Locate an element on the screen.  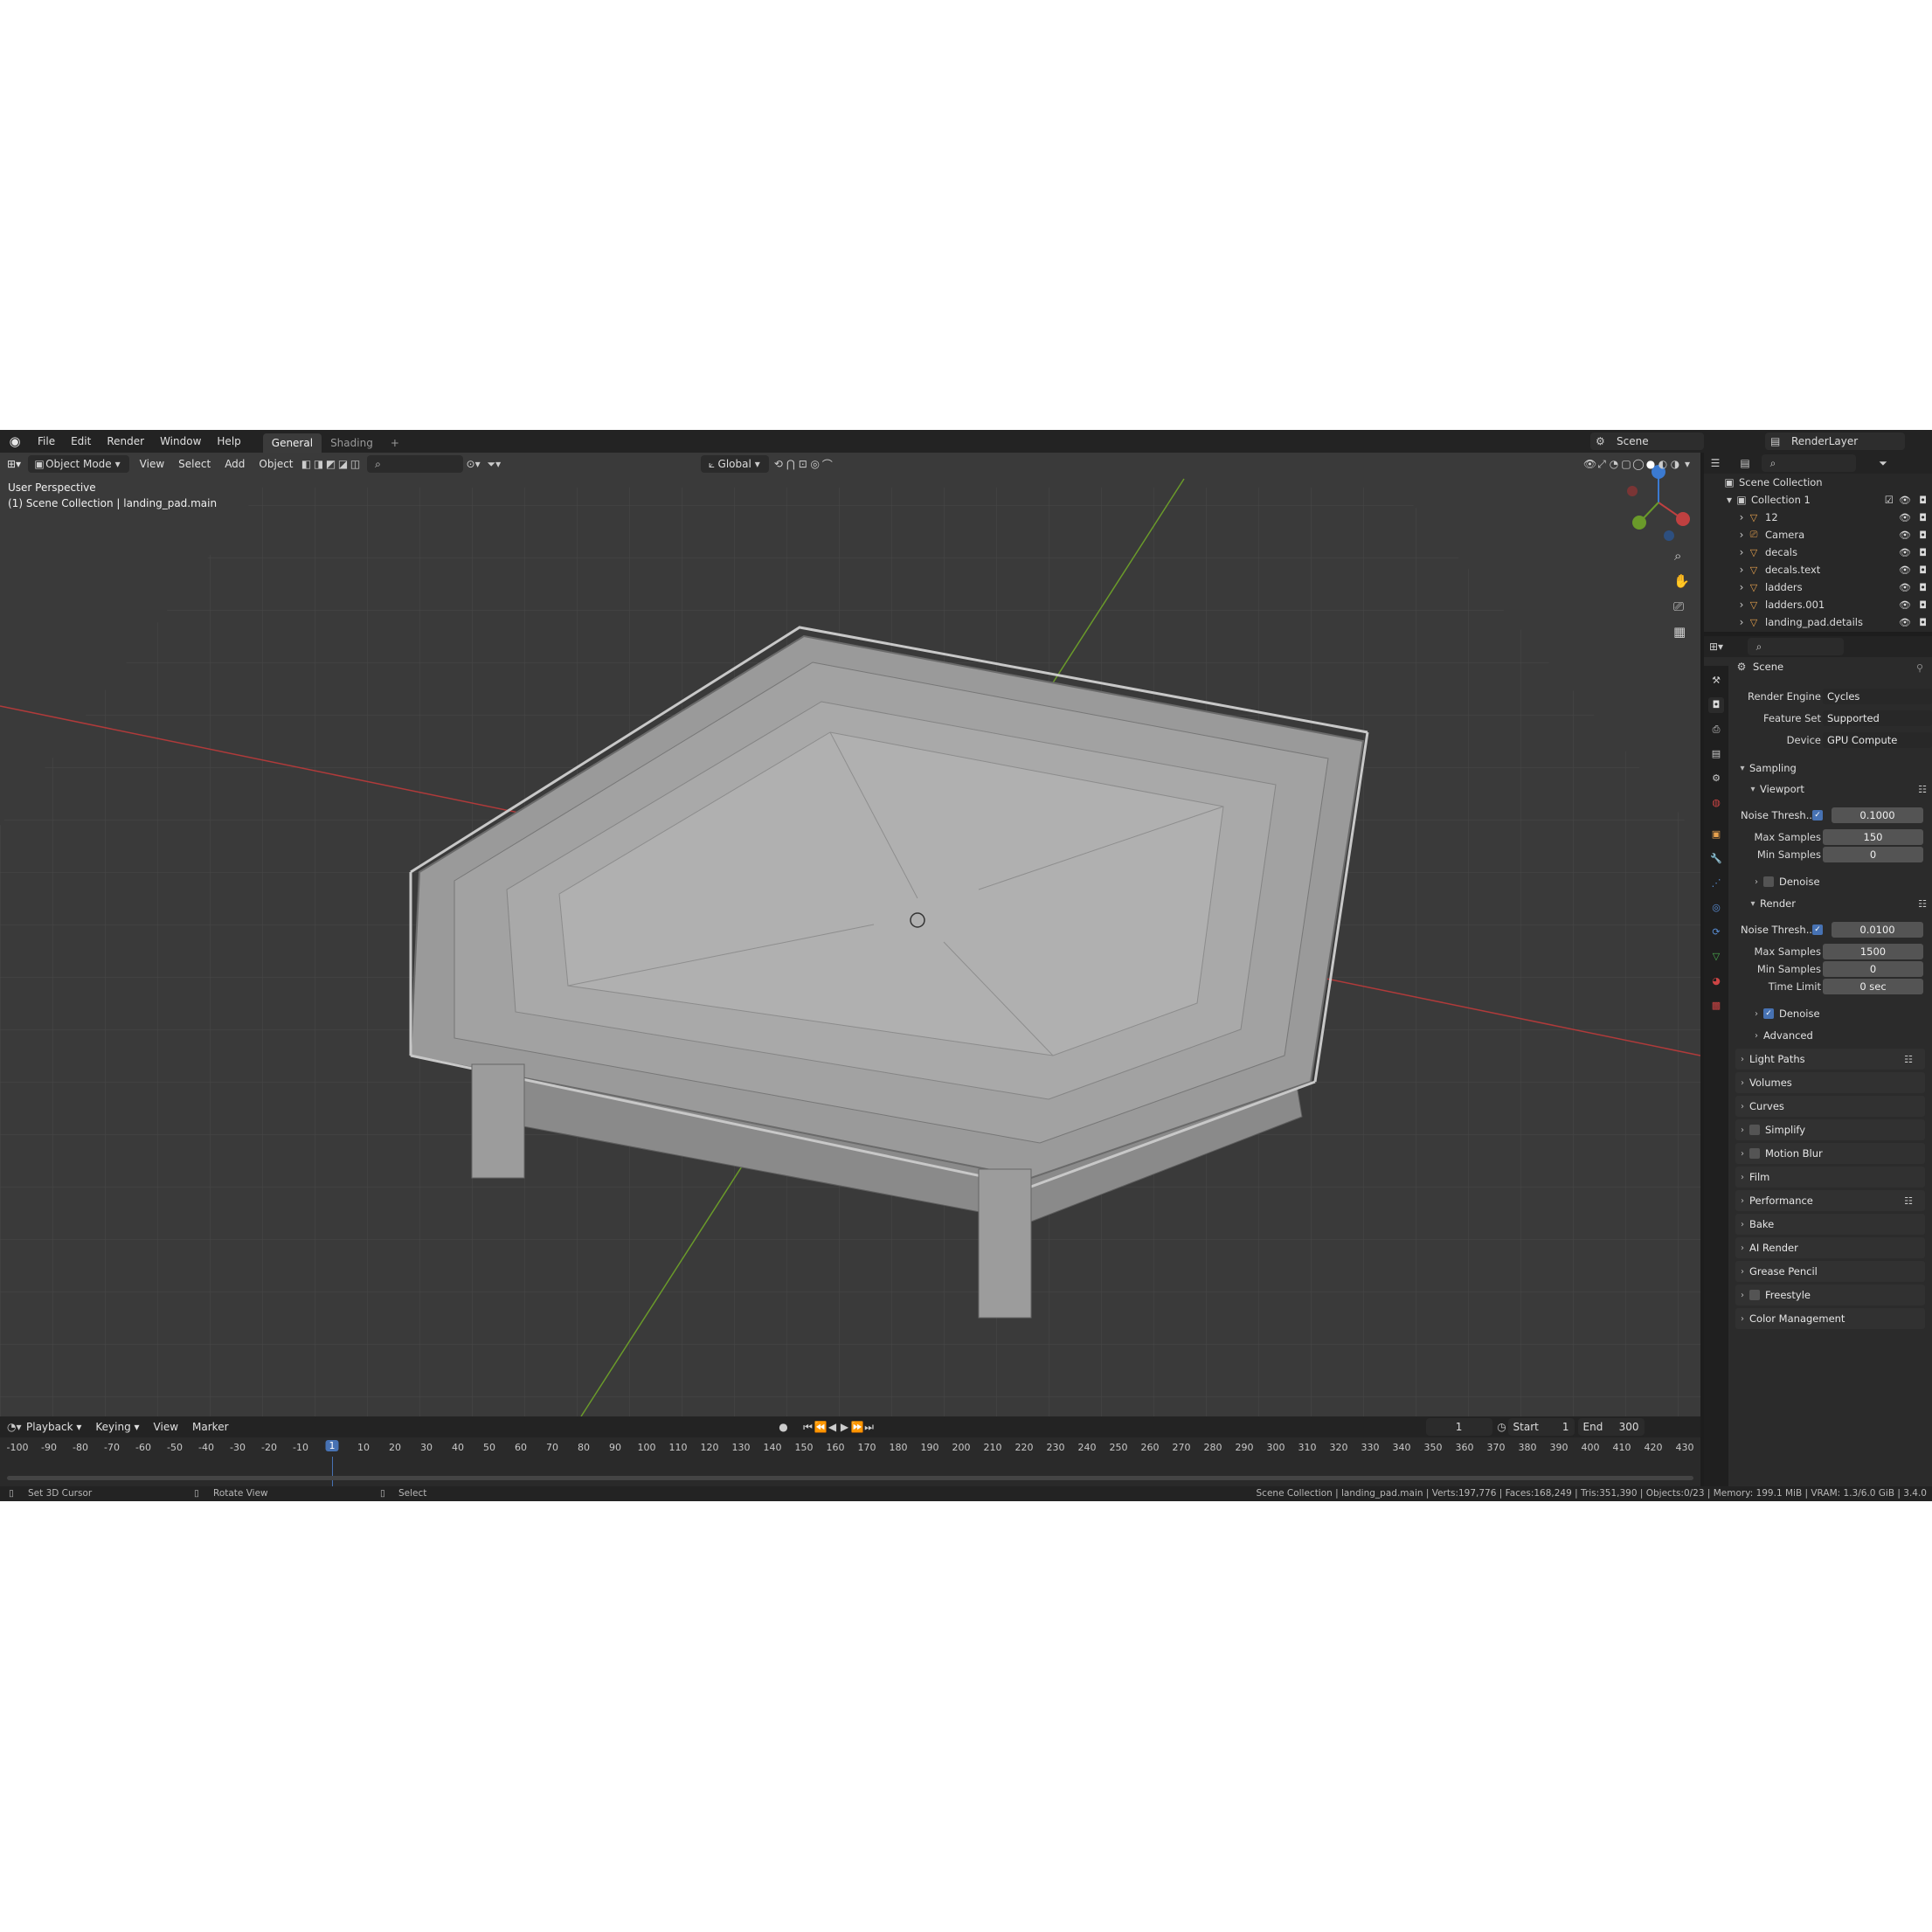
panel-bake: › Bake is located at coordinates (1830, 1224).